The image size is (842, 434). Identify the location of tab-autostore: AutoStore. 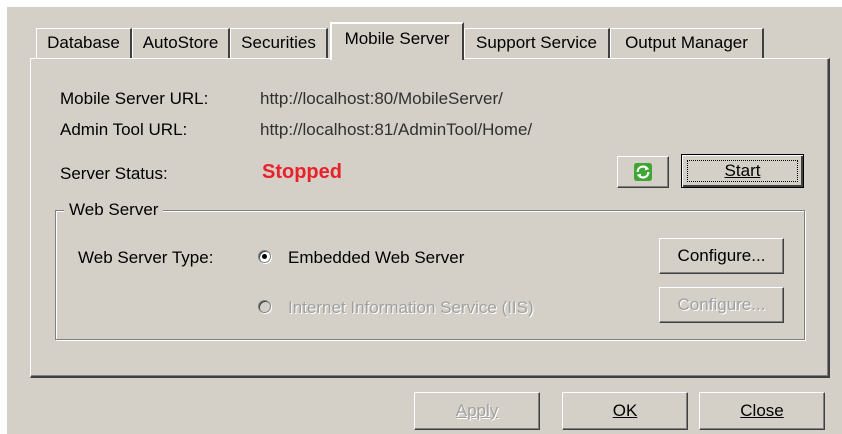
(181, 43).